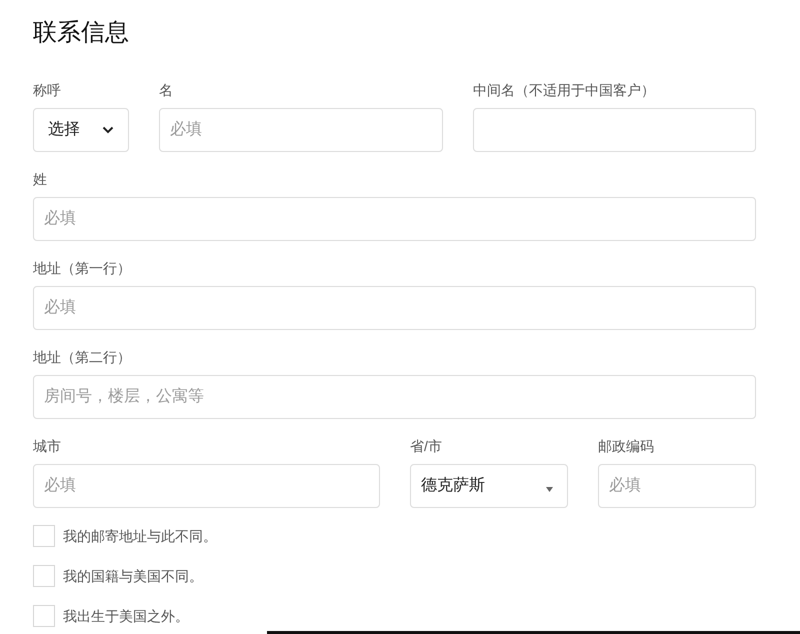 The image size is (800, 634). What do you see at coordinates (394, 397) in the screenshot?
I see `input-field: 房间号，楼层，公寓等` at bounding box center [394, 397].